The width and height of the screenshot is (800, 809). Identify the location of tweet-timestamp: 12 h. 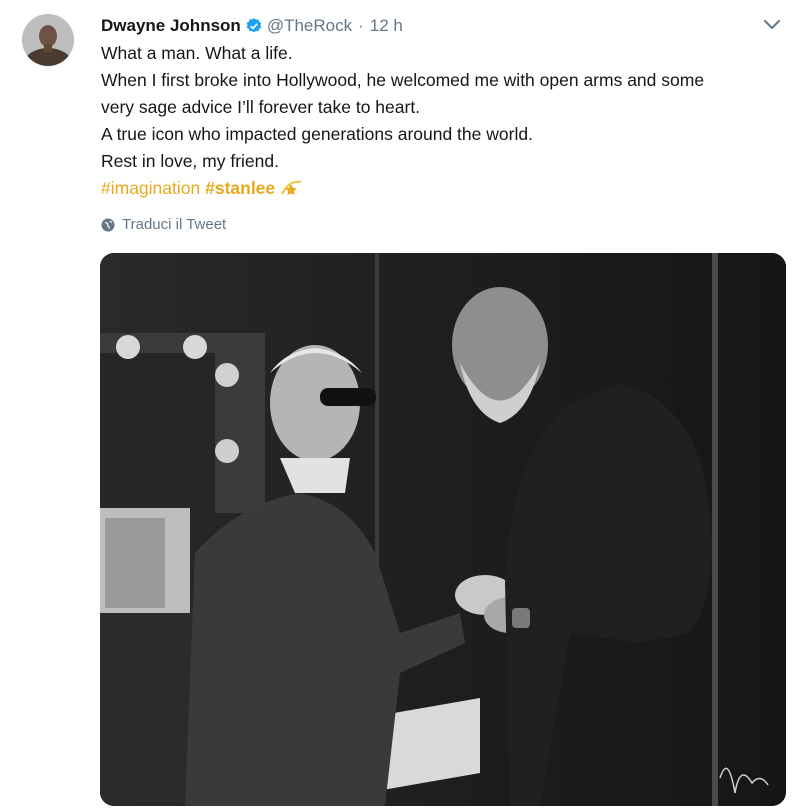
(386, 26).